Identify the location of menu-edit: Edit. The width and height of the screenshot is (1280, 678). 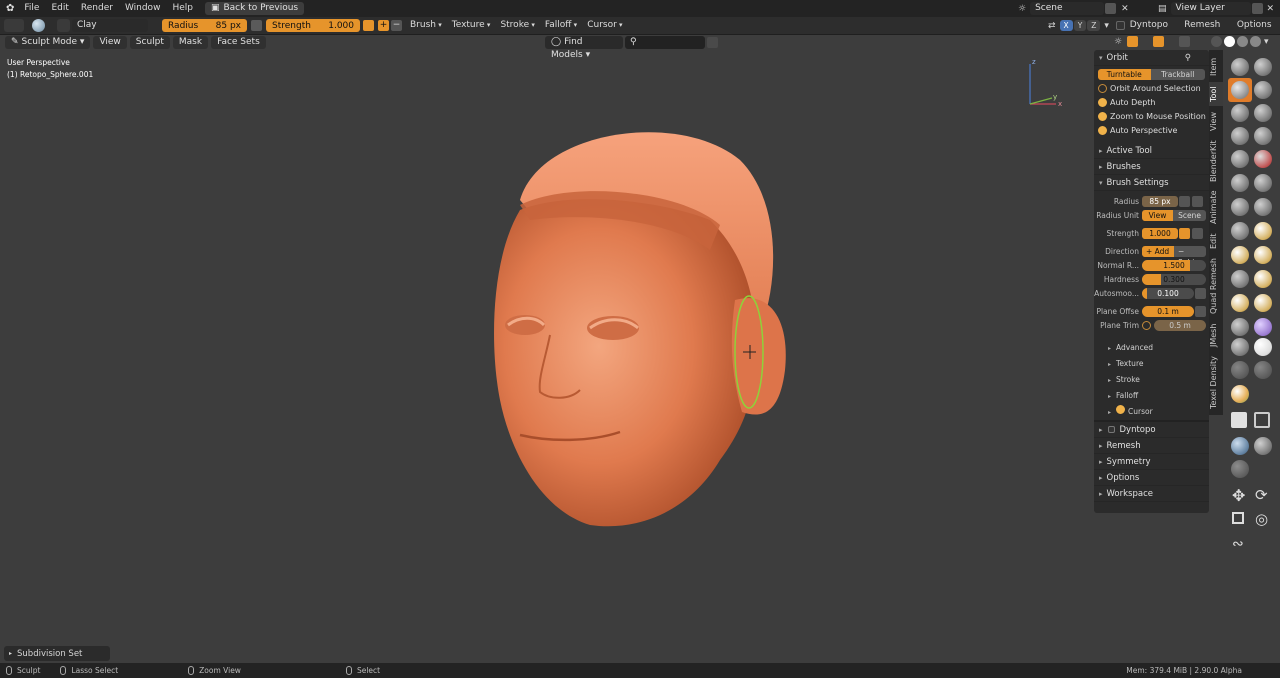
(59, 8).